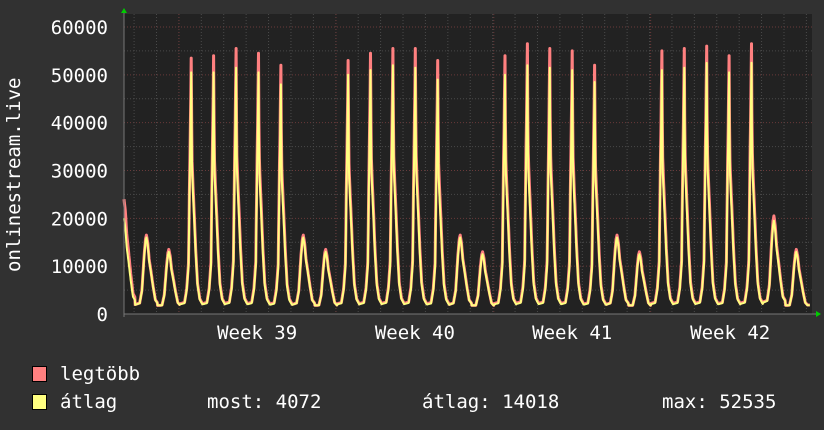 This screenshot has width=824, height=430. Describe the element at coordinates (257, 333) in the screenshot. I see `x-tick-label: Week 39` at that location.